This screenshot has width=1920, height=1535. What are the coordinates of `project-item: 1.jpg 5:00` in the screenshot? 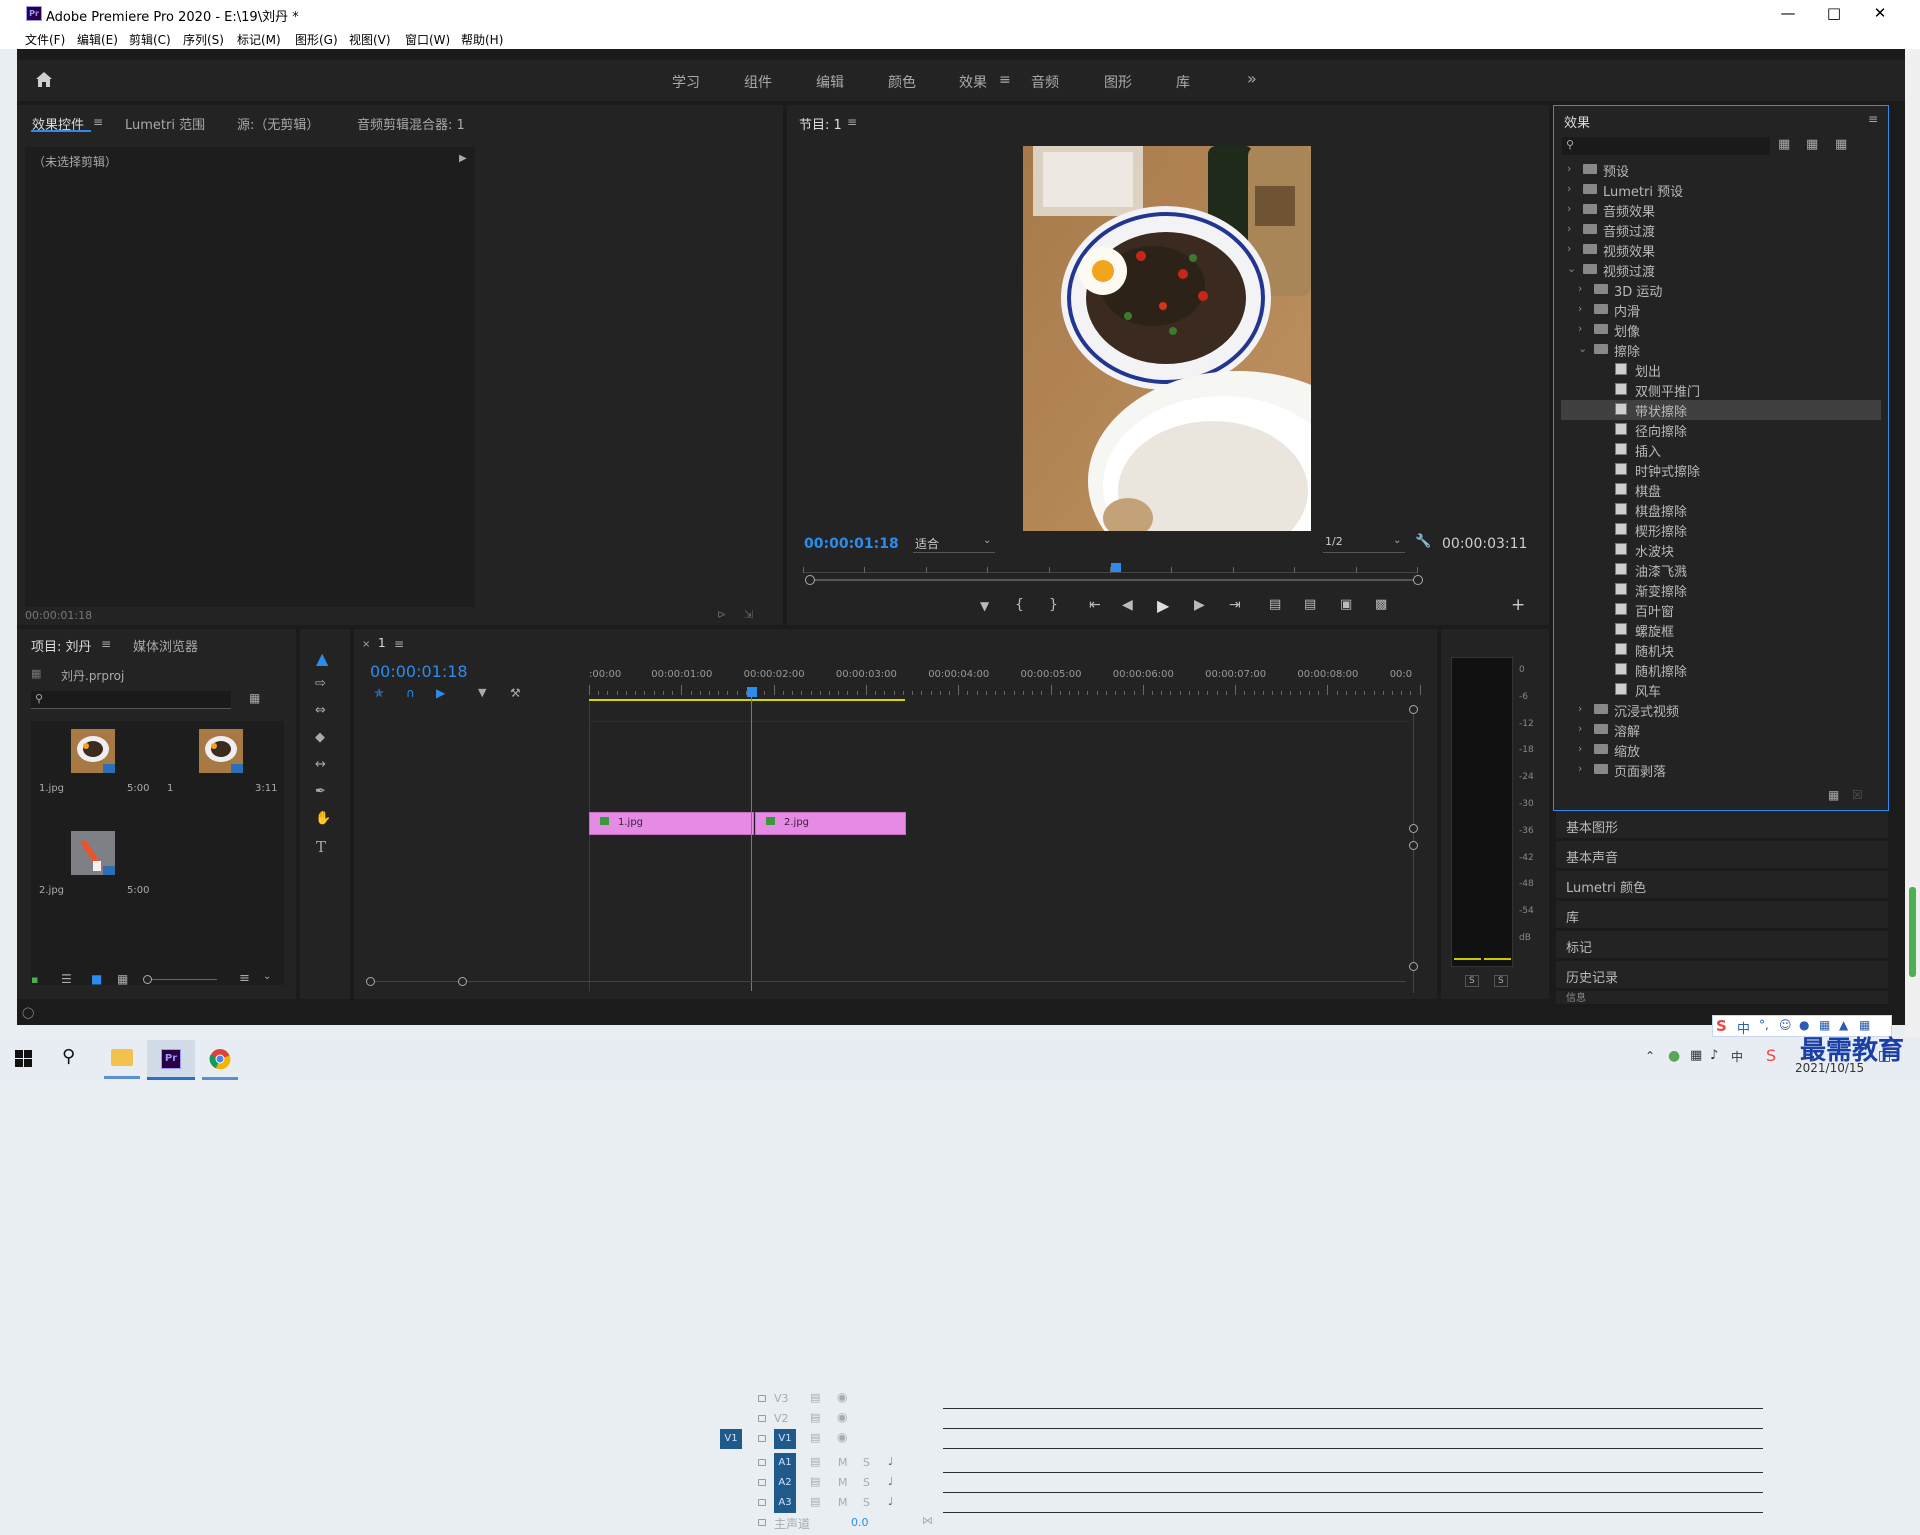 It's located at (93, 771).